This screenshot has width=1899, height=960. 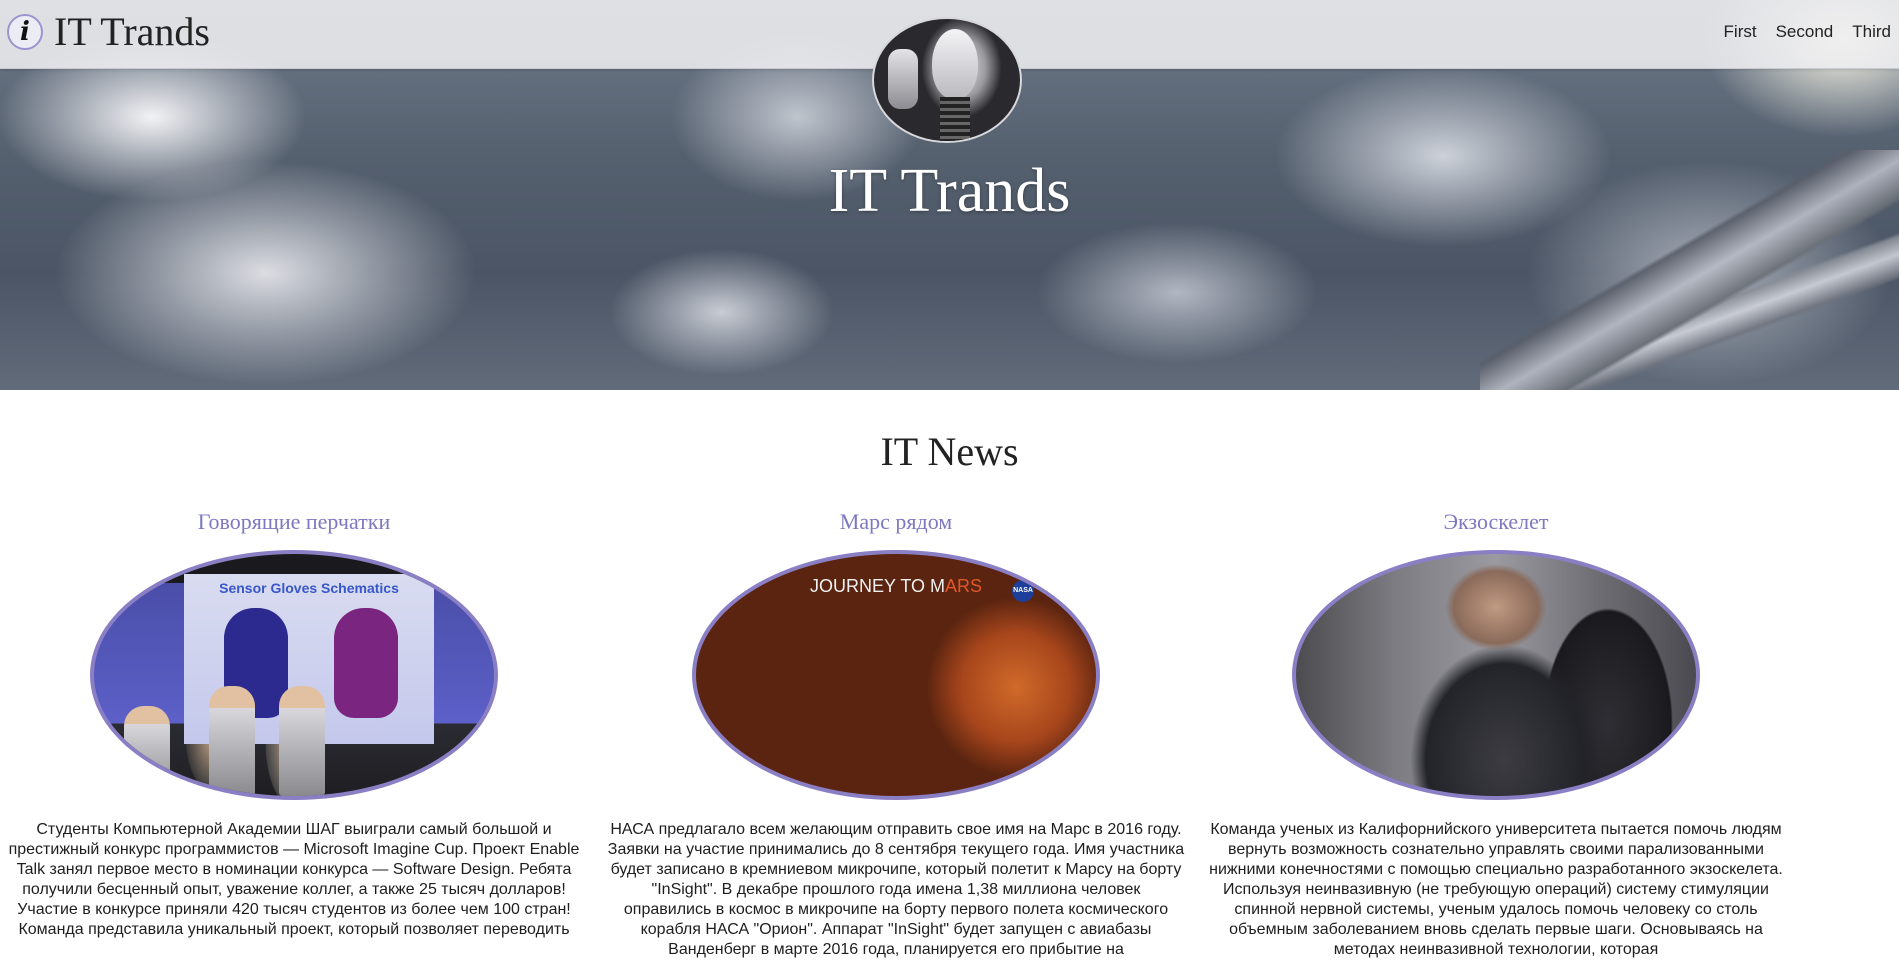 What do you see at coordinates (366, 663) in the screenshot?
I see `glove-right-shape` at bounding box center [366, 663].